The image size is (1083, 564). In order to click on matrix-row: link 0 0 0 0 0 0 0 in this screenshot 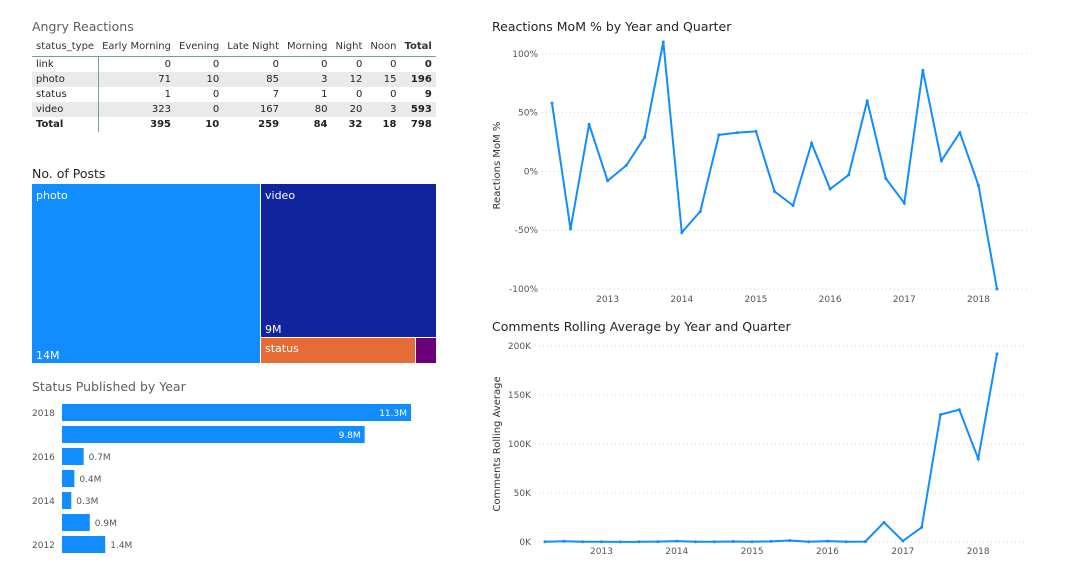, I will do `click(234, 64)`.